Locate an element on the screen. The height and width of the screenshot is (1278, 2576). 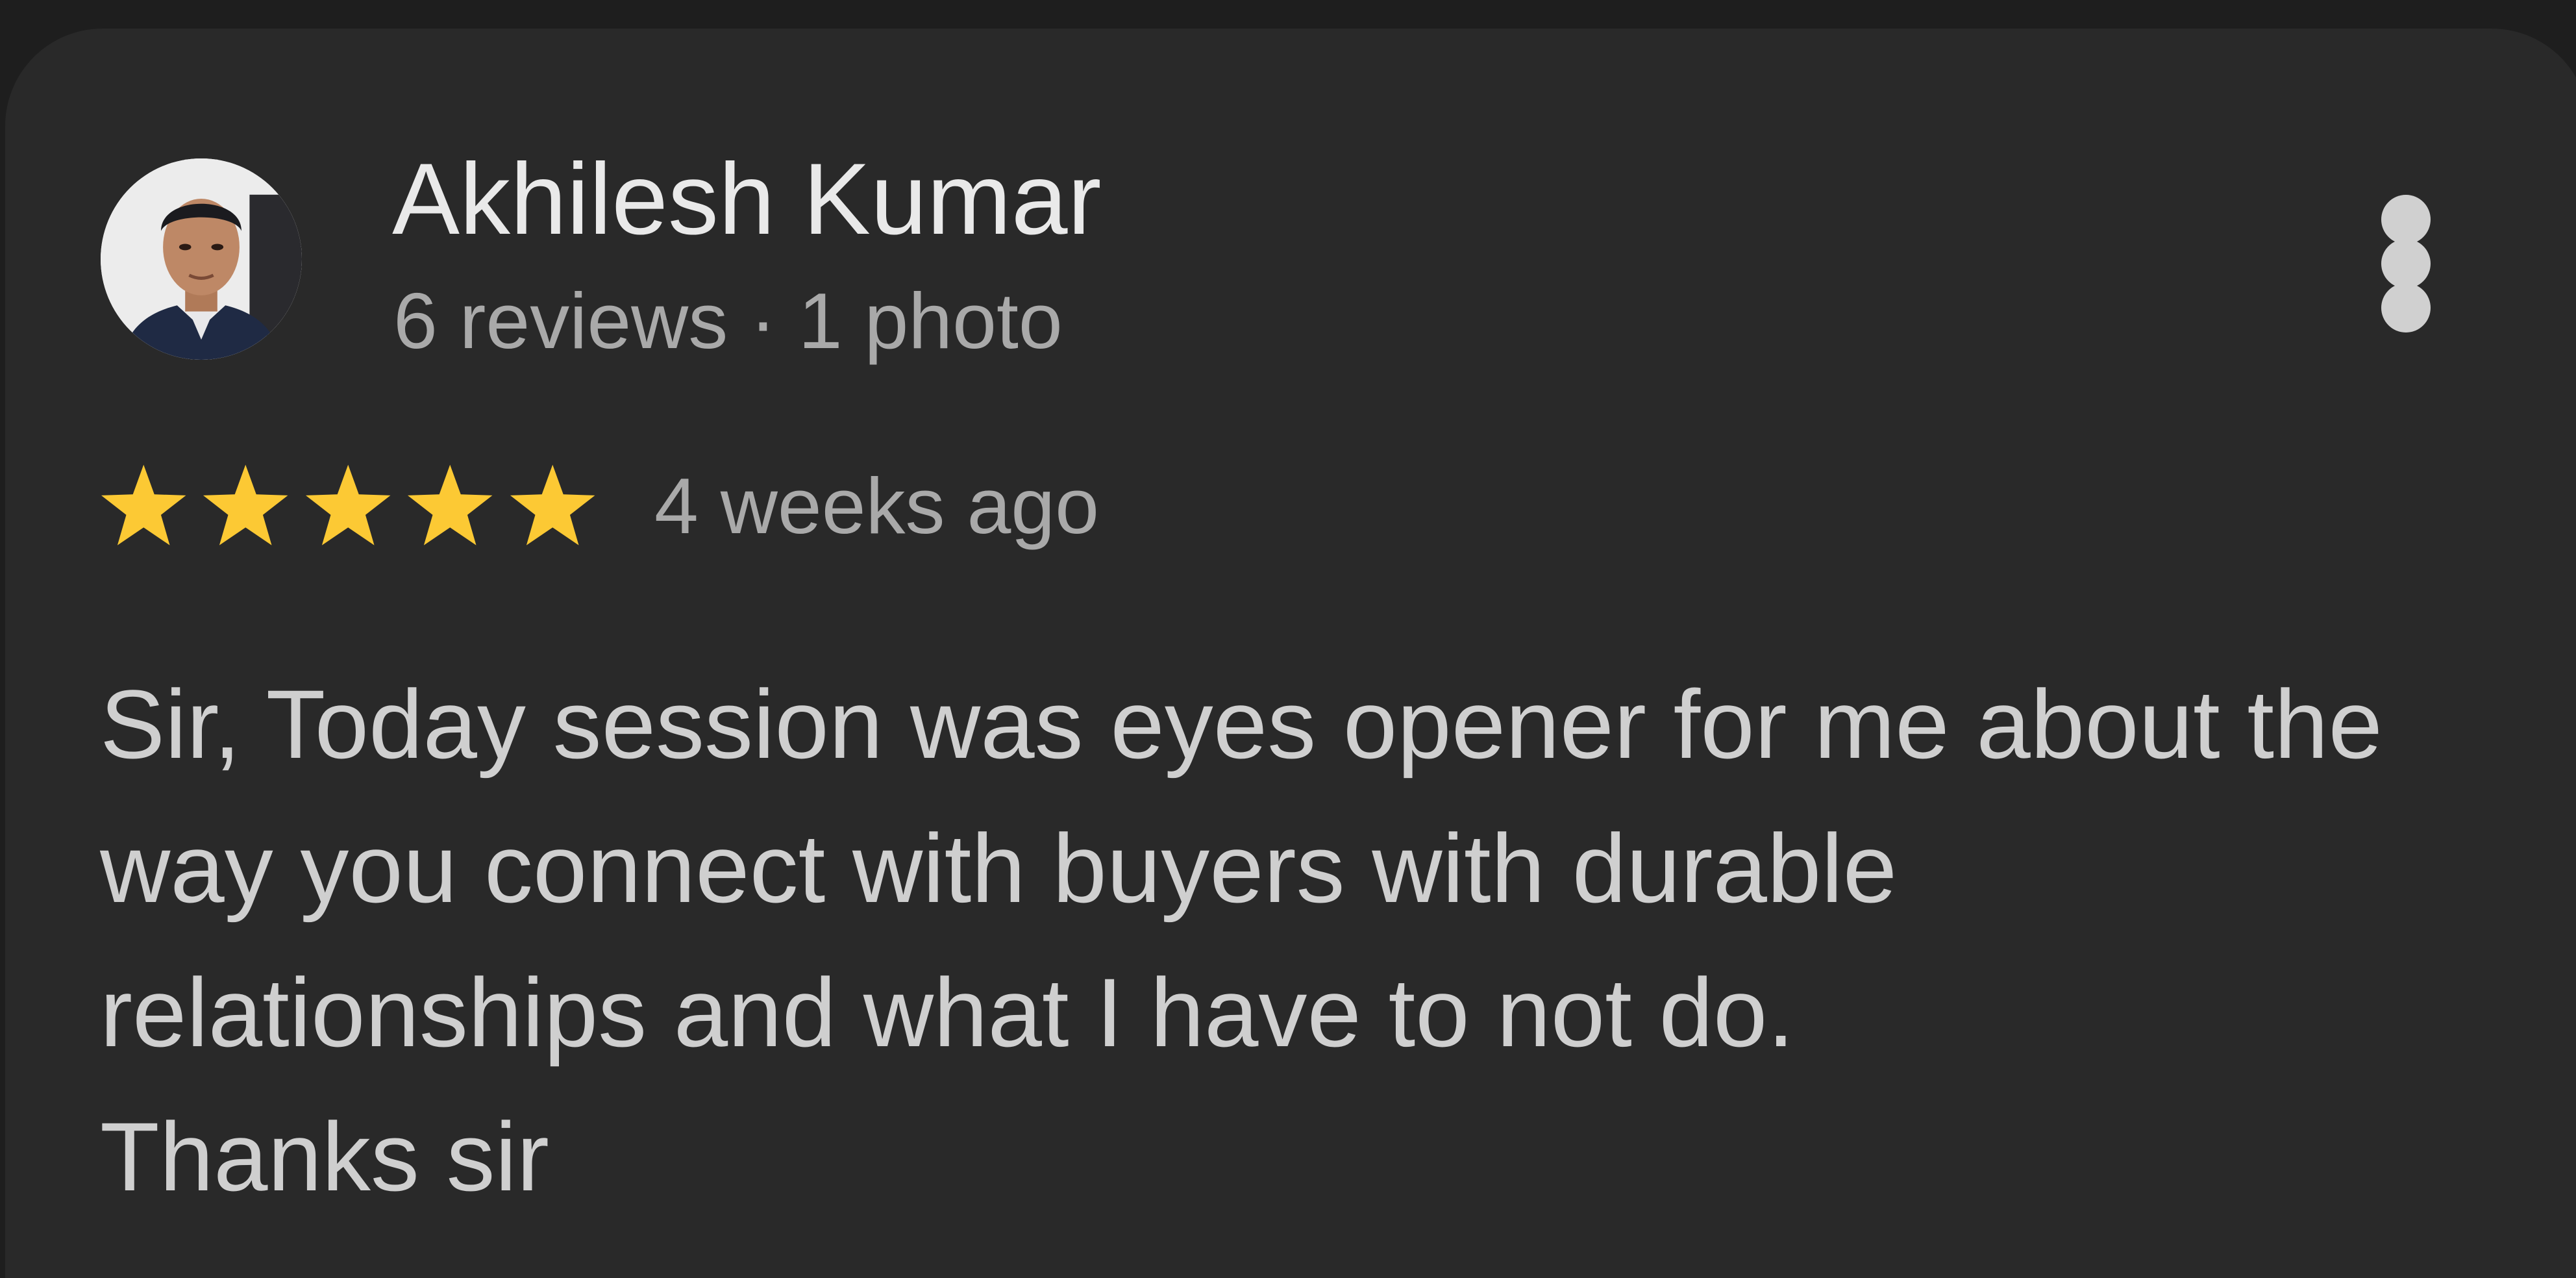
avatar-photo-icon is located at coordinates (201, 259).